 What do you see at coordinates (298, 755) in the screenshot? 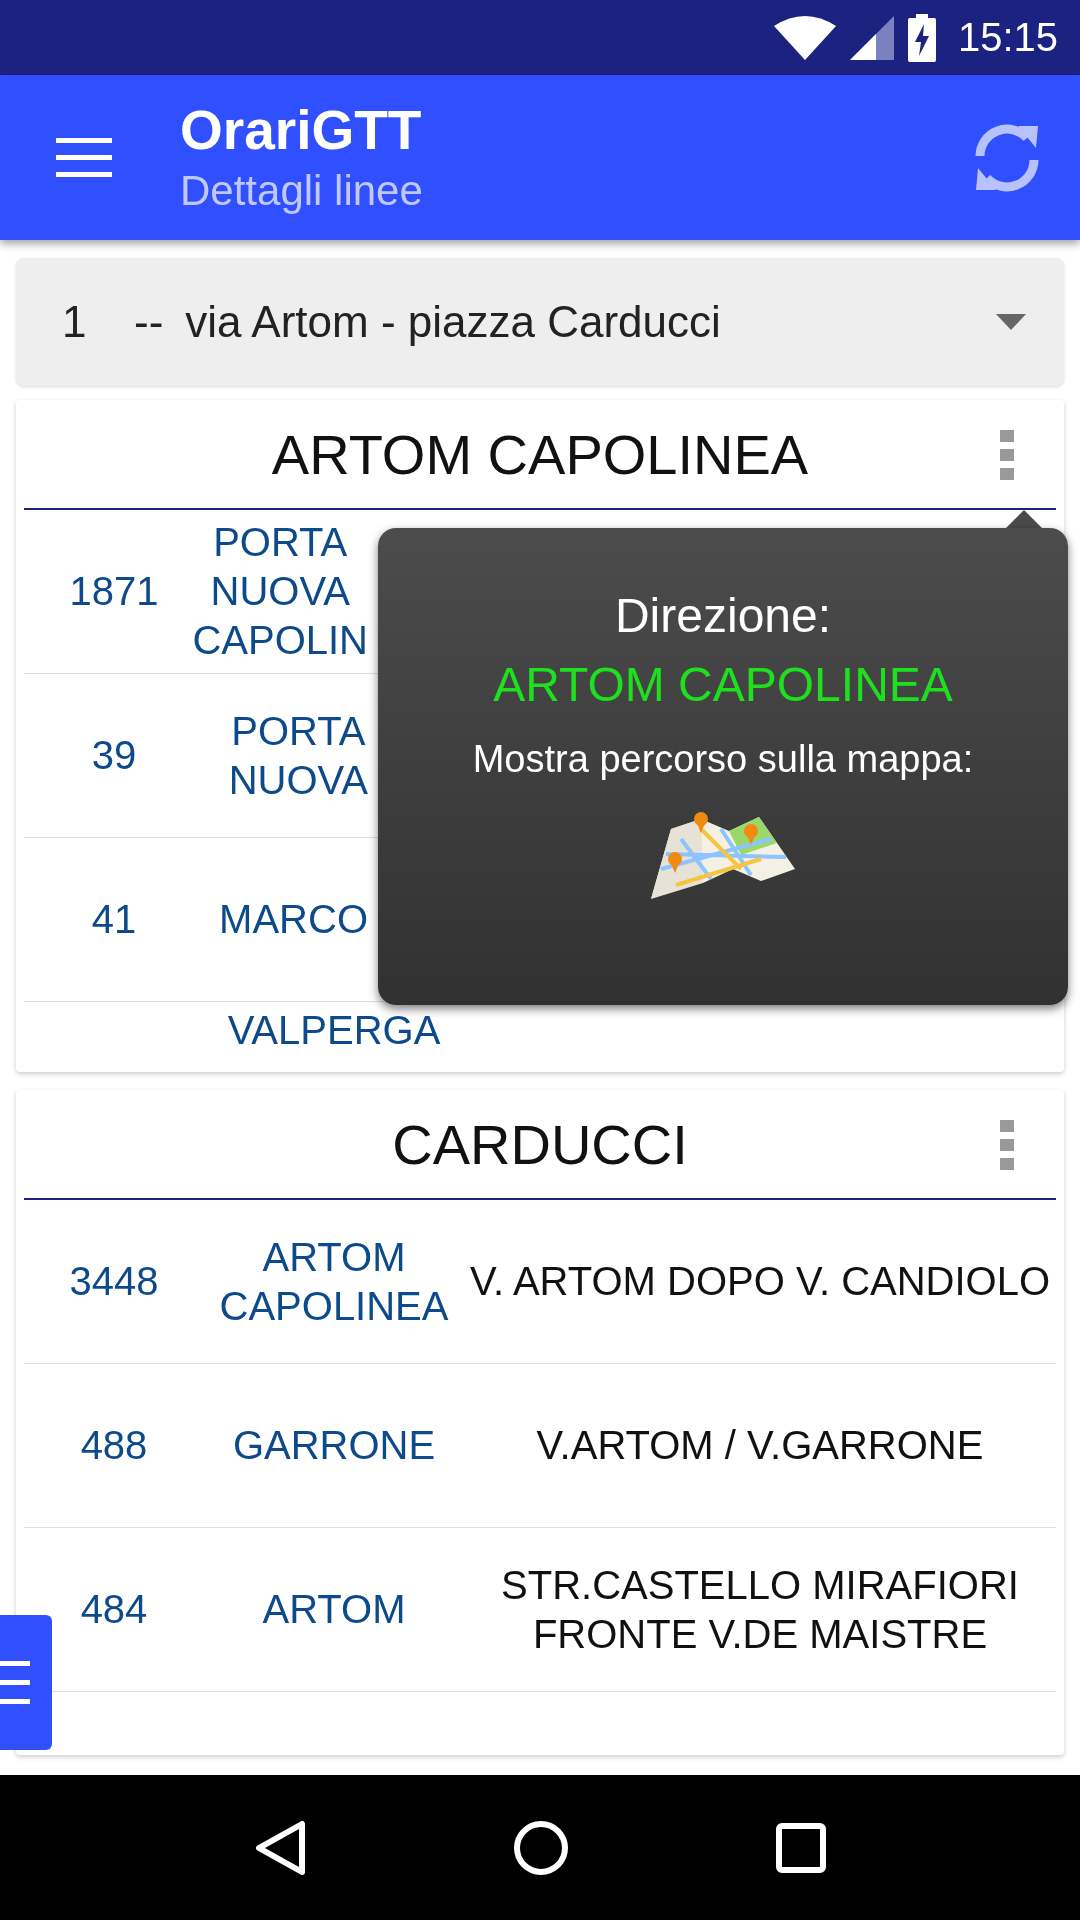
I see `stop-area: PORTA NUOVA` at bounding box center [298, 755].